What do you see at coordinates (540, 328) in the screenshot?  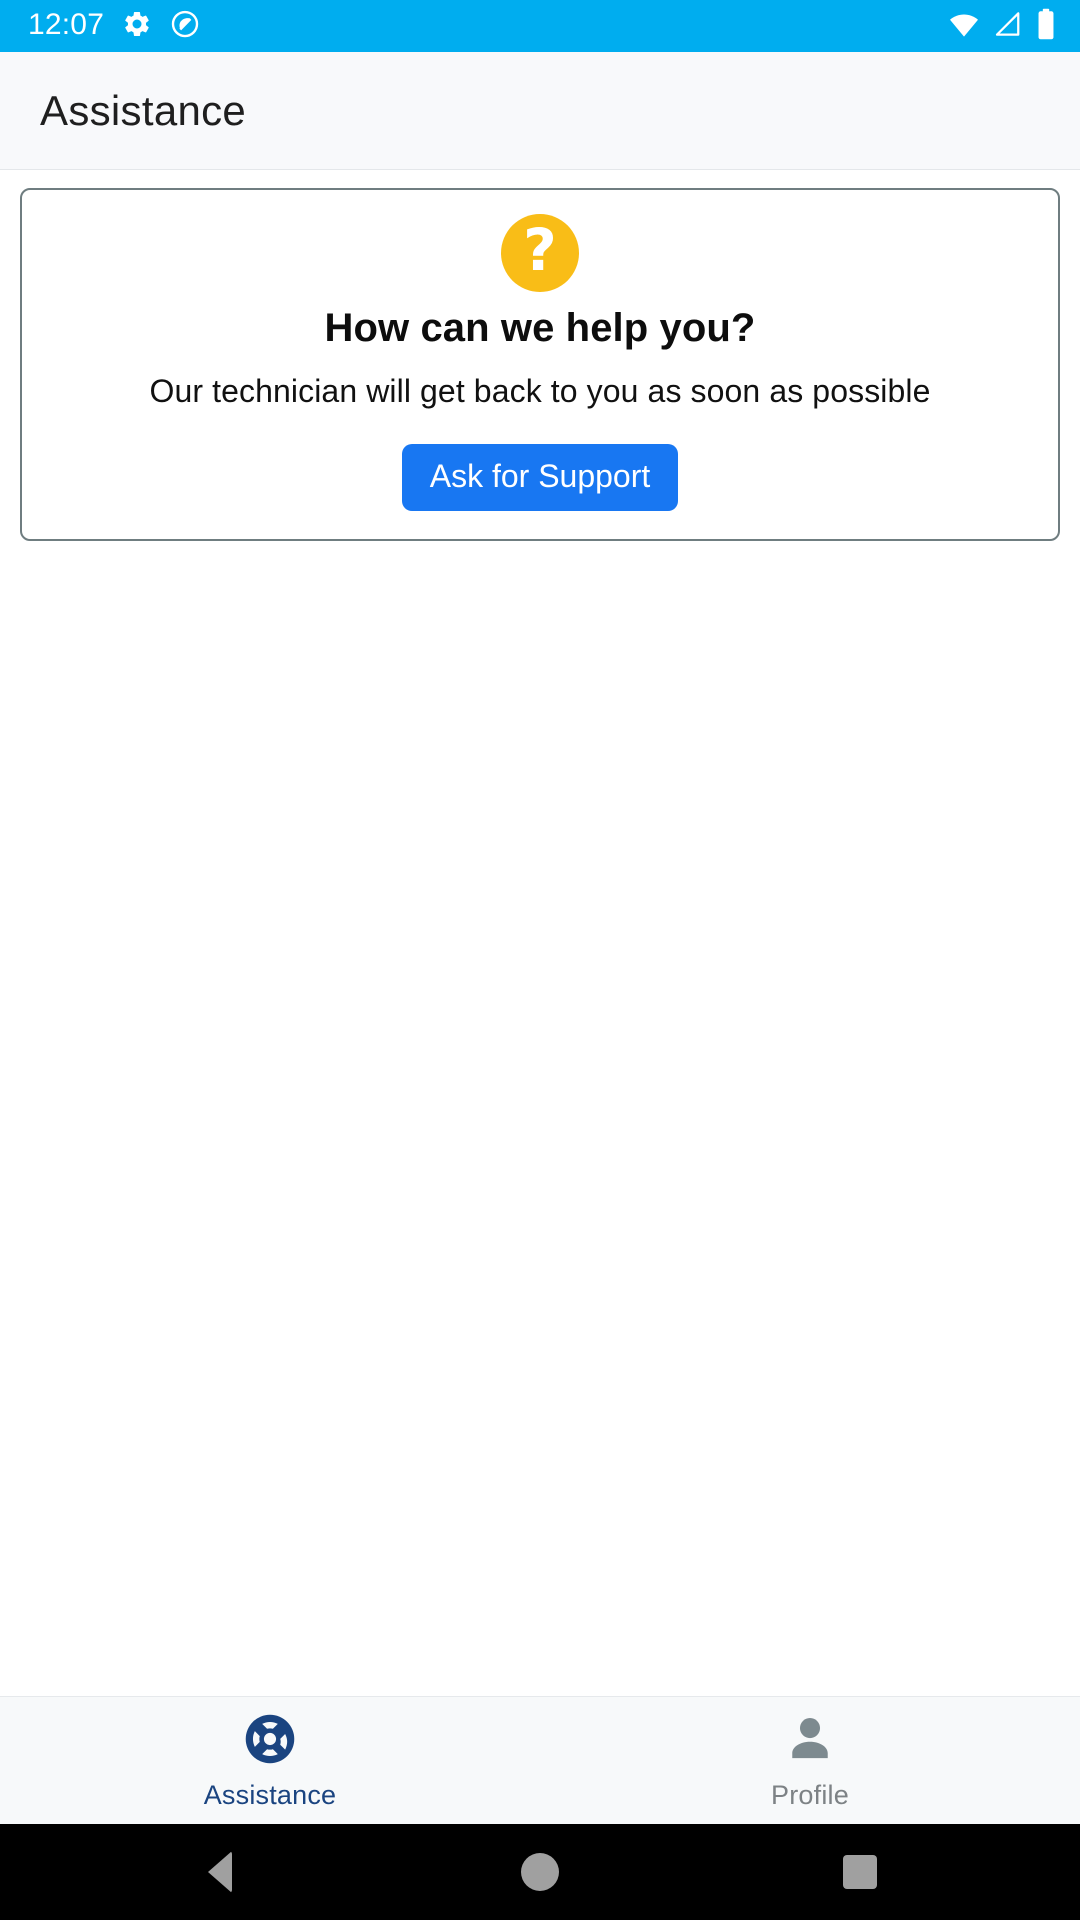 I see `help-card-title: How can we help you?` at bounding box center [540, 328].